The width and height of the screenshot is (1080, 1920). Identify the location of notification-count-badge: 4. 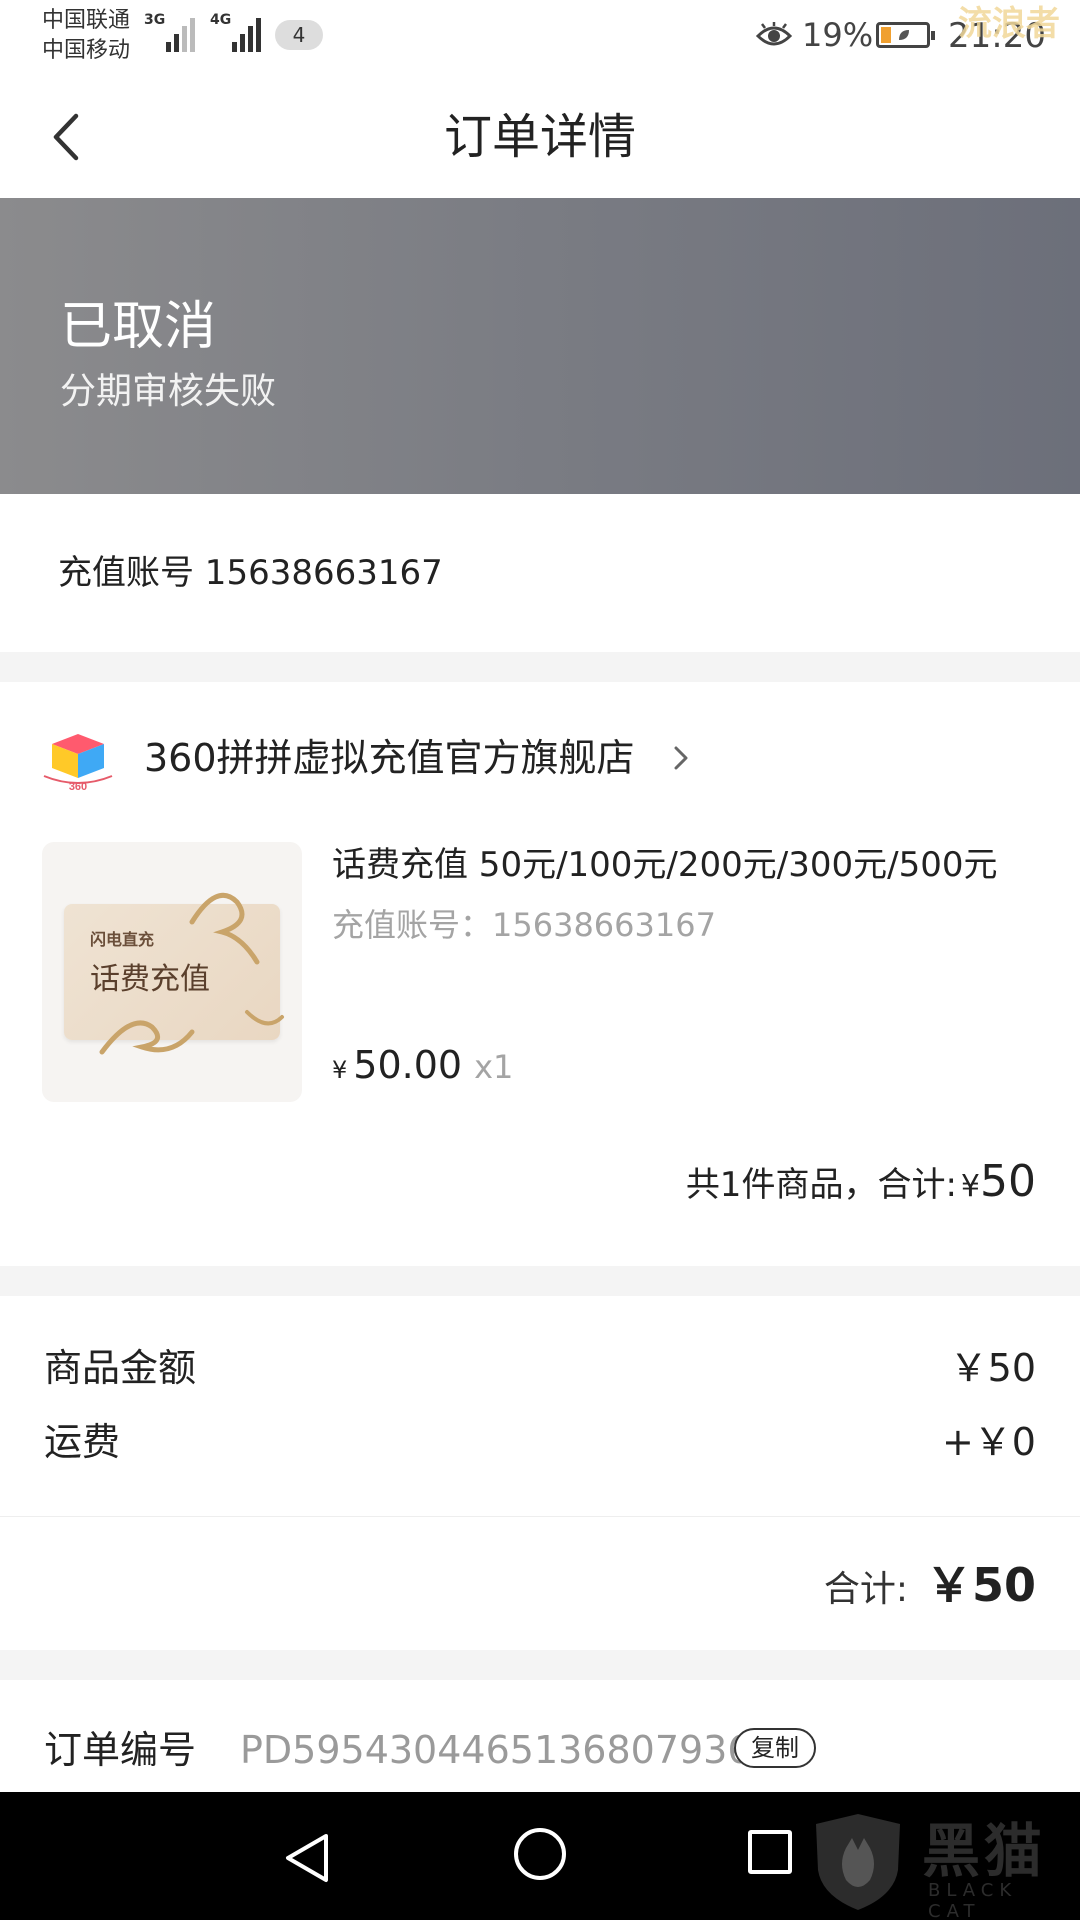
(299, 35).